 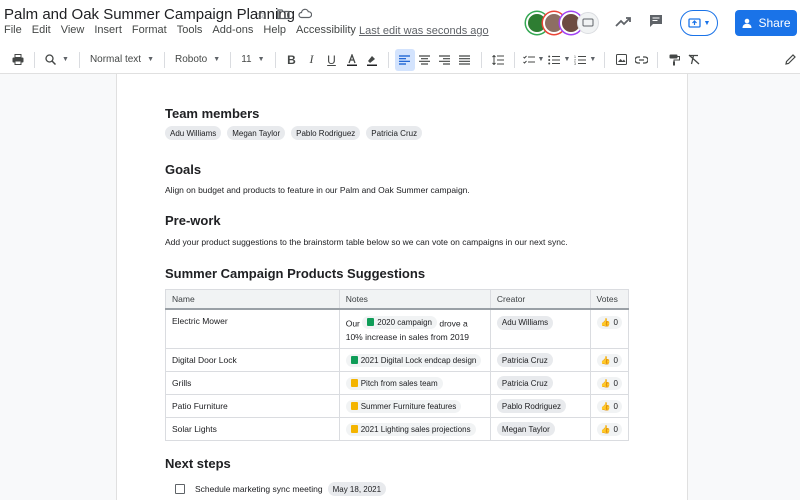 I want to click on more-collaborators-icon, so click(x=588, y=23).